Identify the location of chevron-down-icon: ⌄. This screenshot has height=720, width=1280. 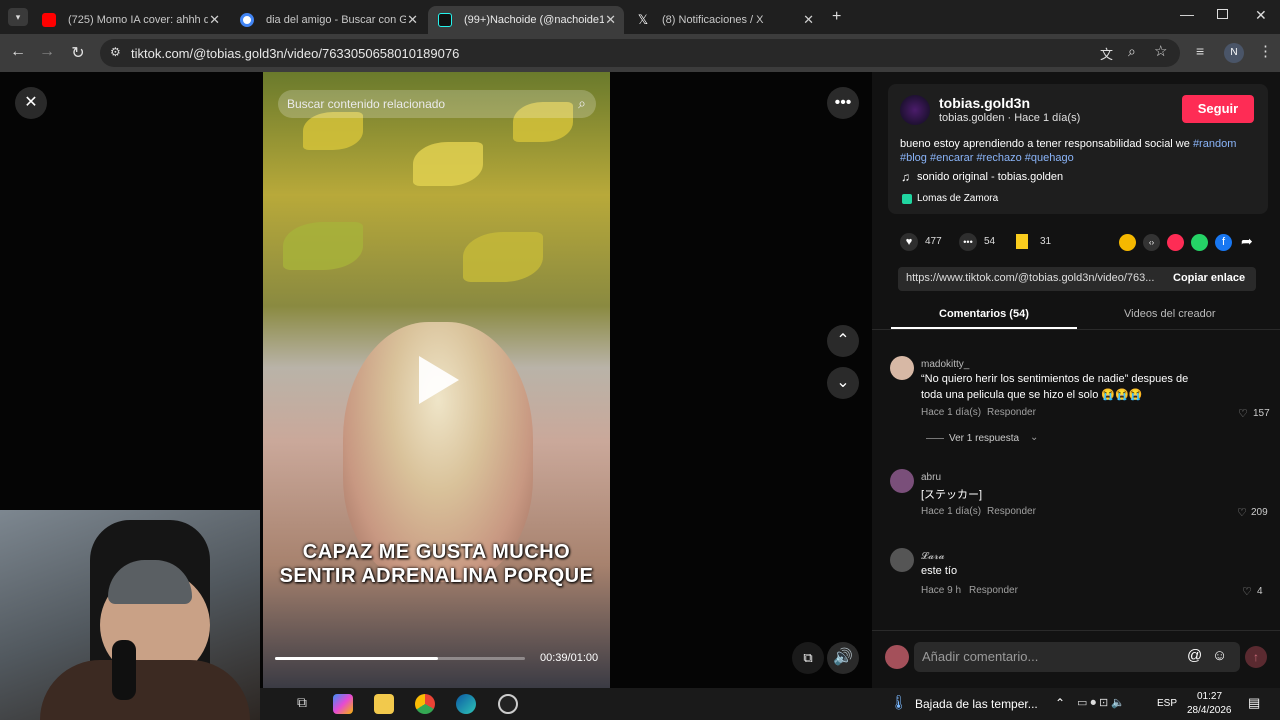
(1034, 437).